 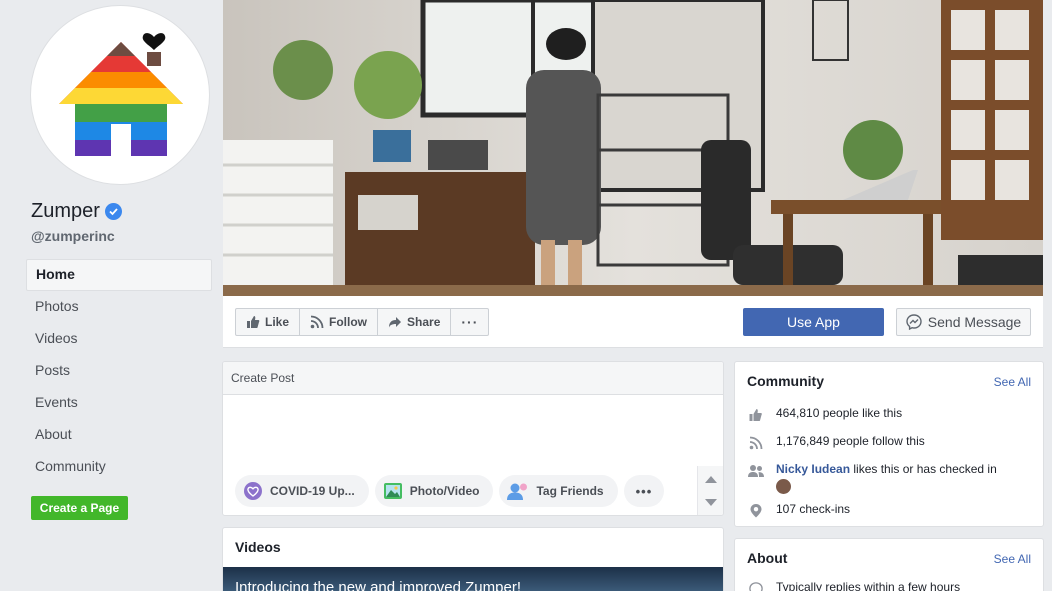 I want to click on community-checkins-row: 107 check-ins, so click(x=798, y=510).